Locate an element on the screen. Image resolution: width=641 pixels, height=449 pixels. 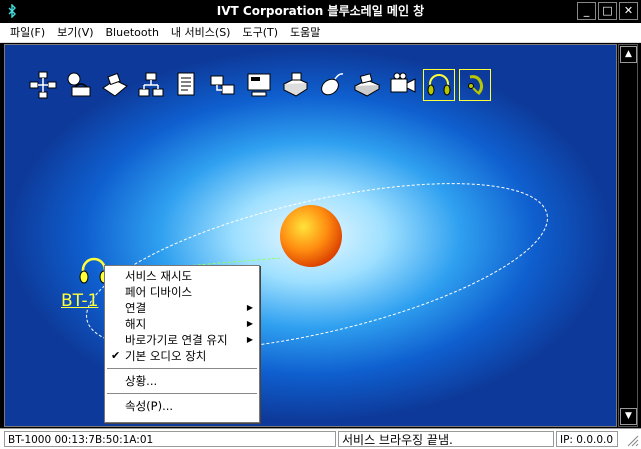
scroll-up-button: ▲ is located at coordinates (628, 54).